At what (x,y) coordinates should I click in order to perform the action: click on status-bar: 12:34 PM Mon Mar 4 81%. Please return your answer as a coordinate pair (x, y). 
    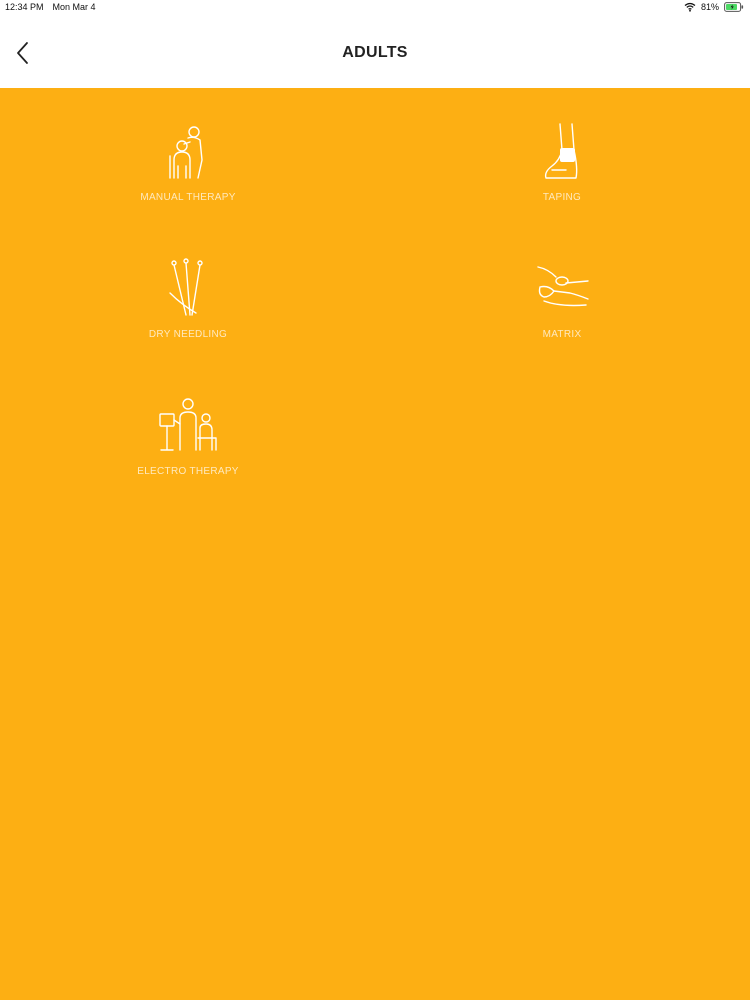
    Looking at the image, I should click on (375, 8).